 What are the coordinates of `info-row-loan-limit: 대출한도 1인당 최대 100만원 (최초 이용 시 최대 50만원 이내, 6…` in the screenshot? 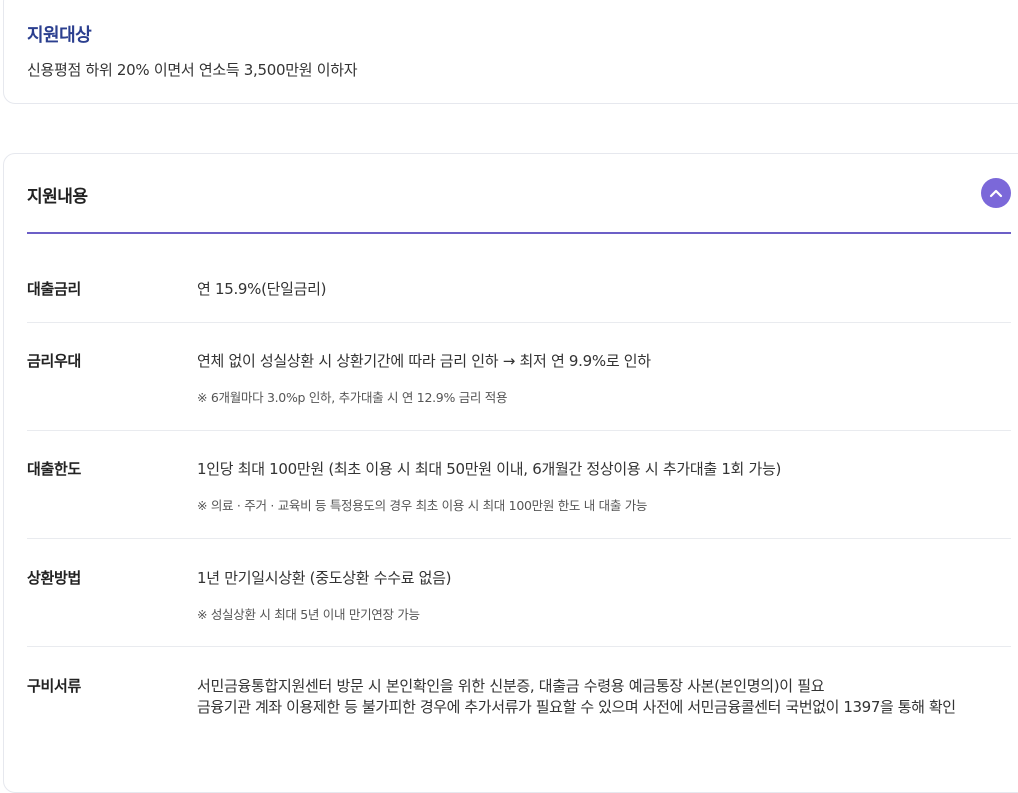 It's located at (519, 498).